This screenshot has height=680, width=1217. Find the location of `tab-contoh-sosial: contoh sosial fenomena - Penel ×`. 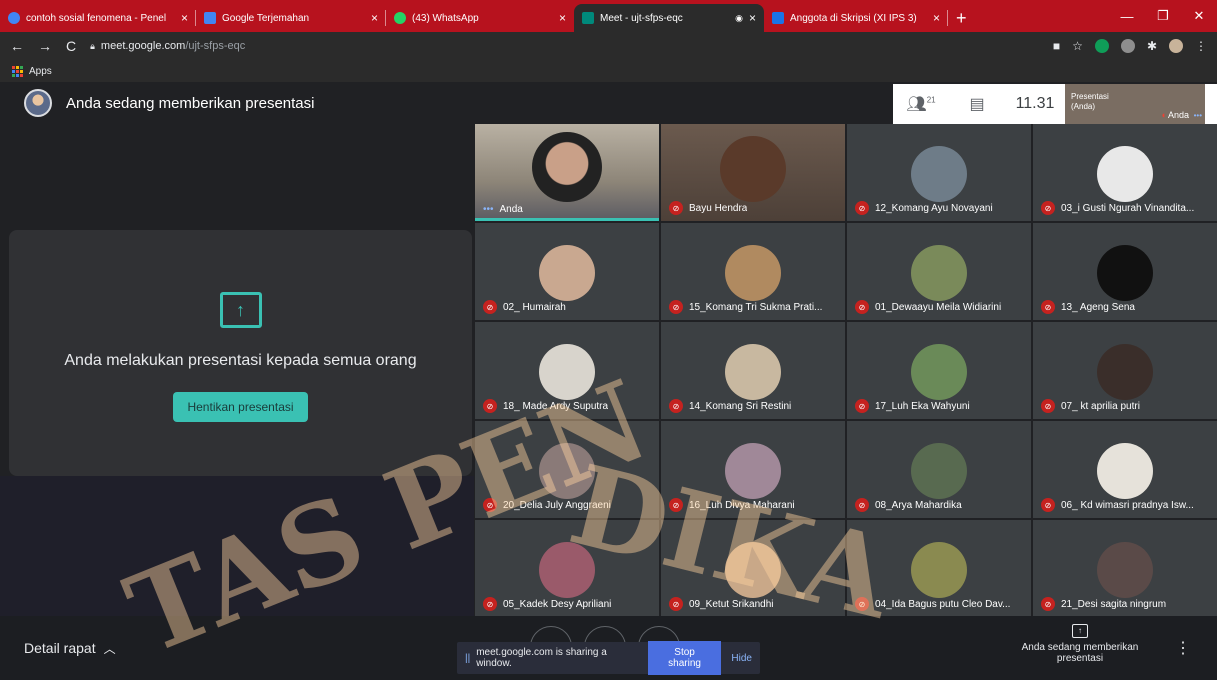

tab-contoh-sosial: contoh sosial fenomena - Penel × is located at coordinates (98, 18).